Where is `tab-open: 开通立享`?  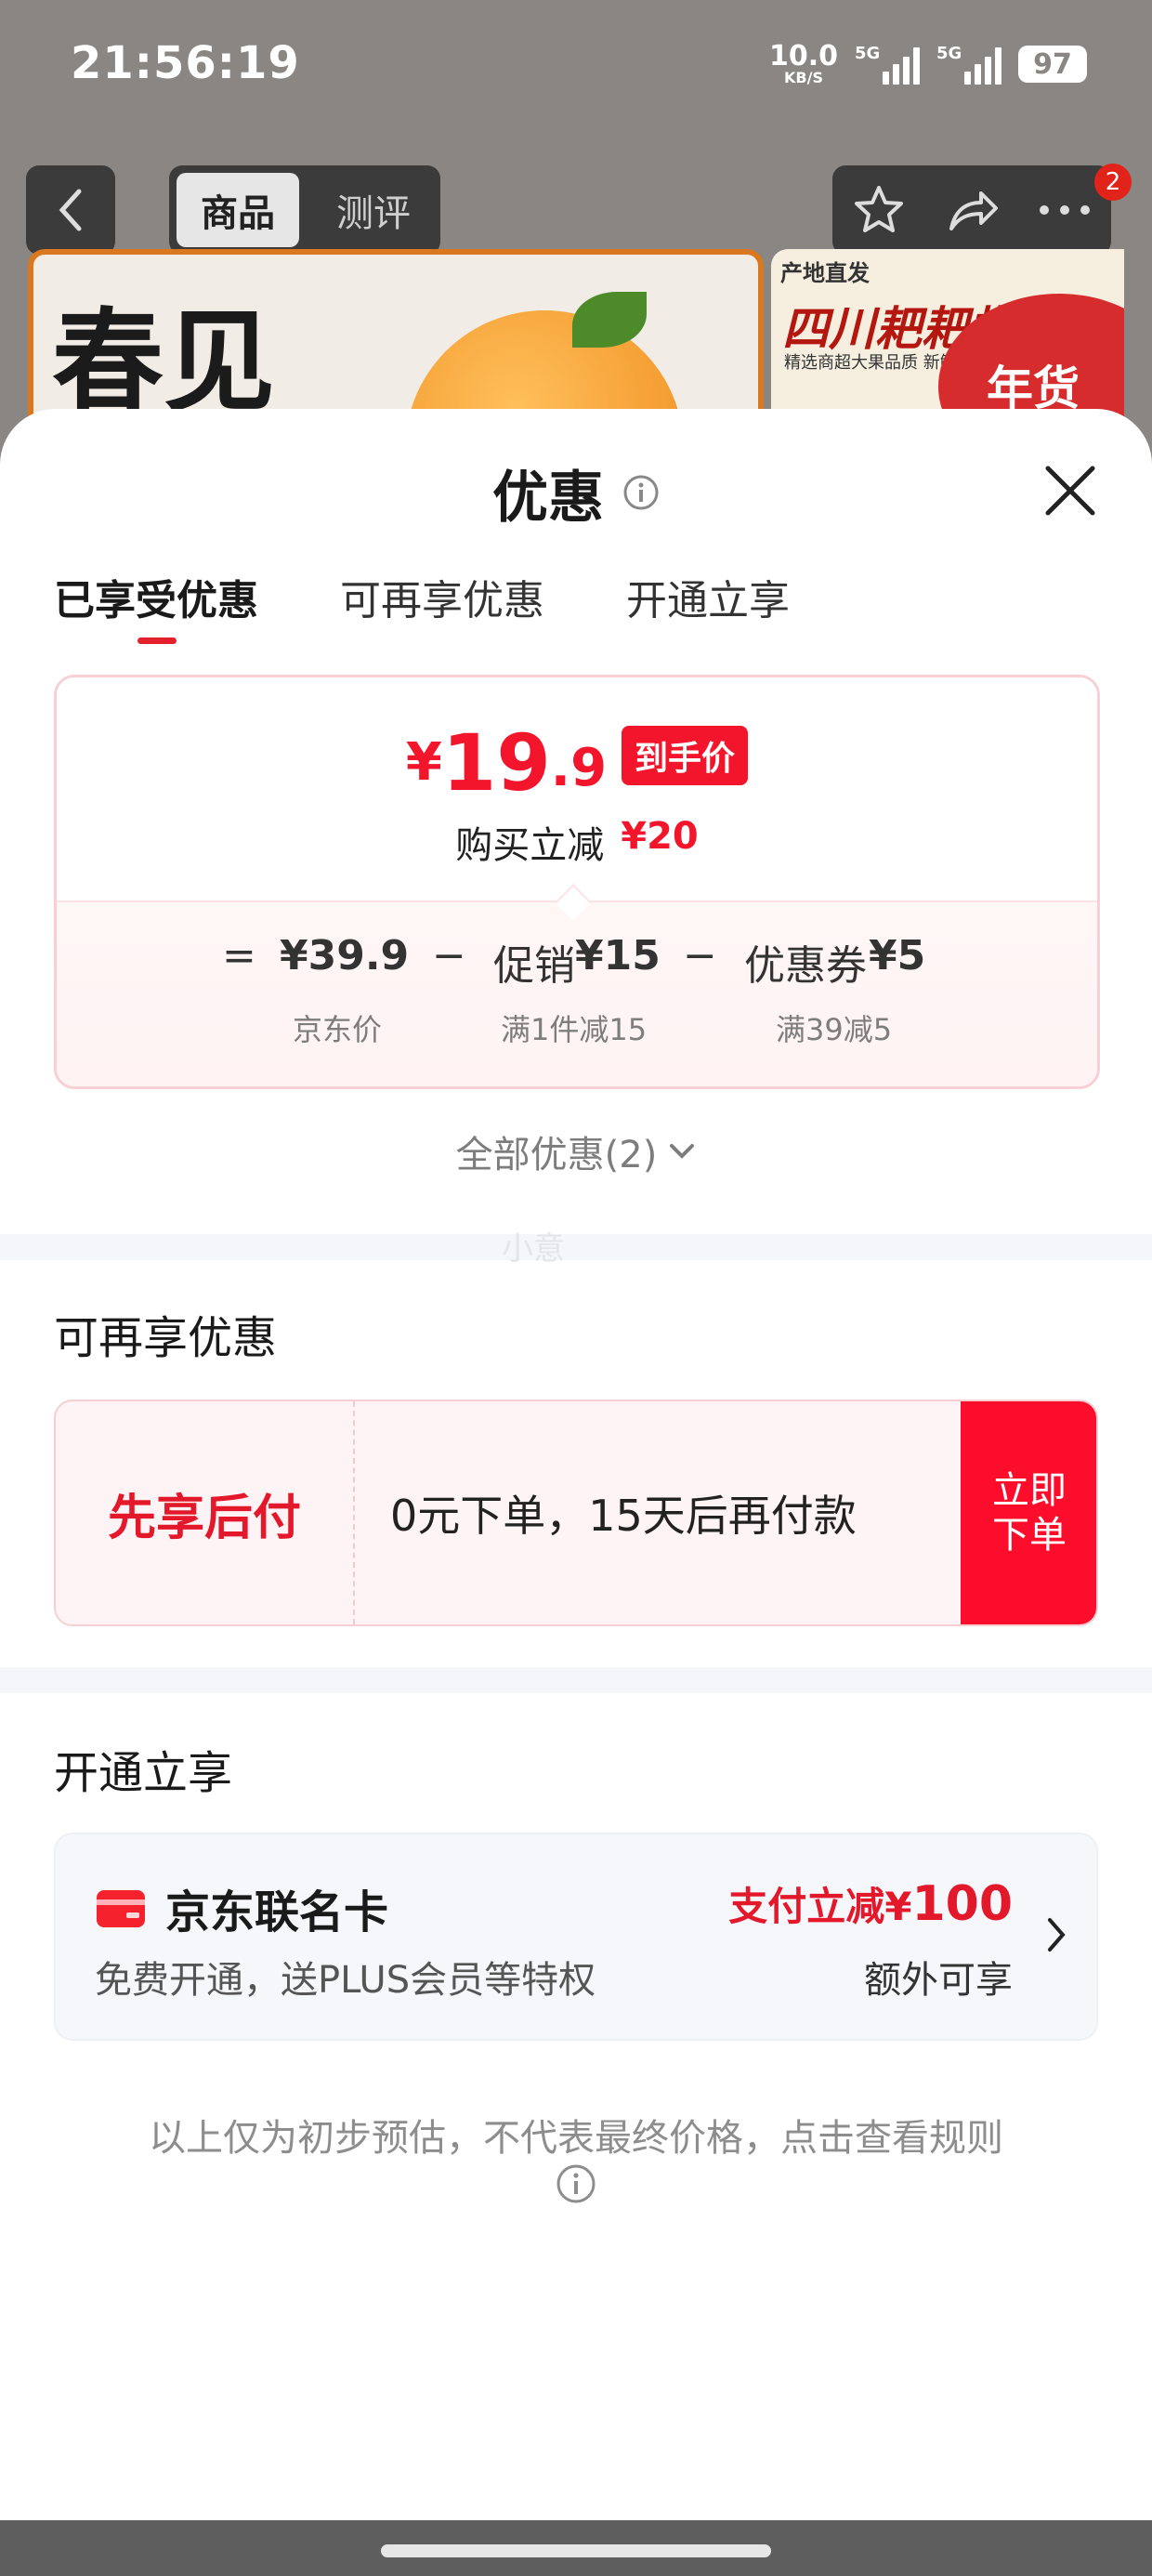
tab-open: 开通立享 is located at coordinates (708, 596).